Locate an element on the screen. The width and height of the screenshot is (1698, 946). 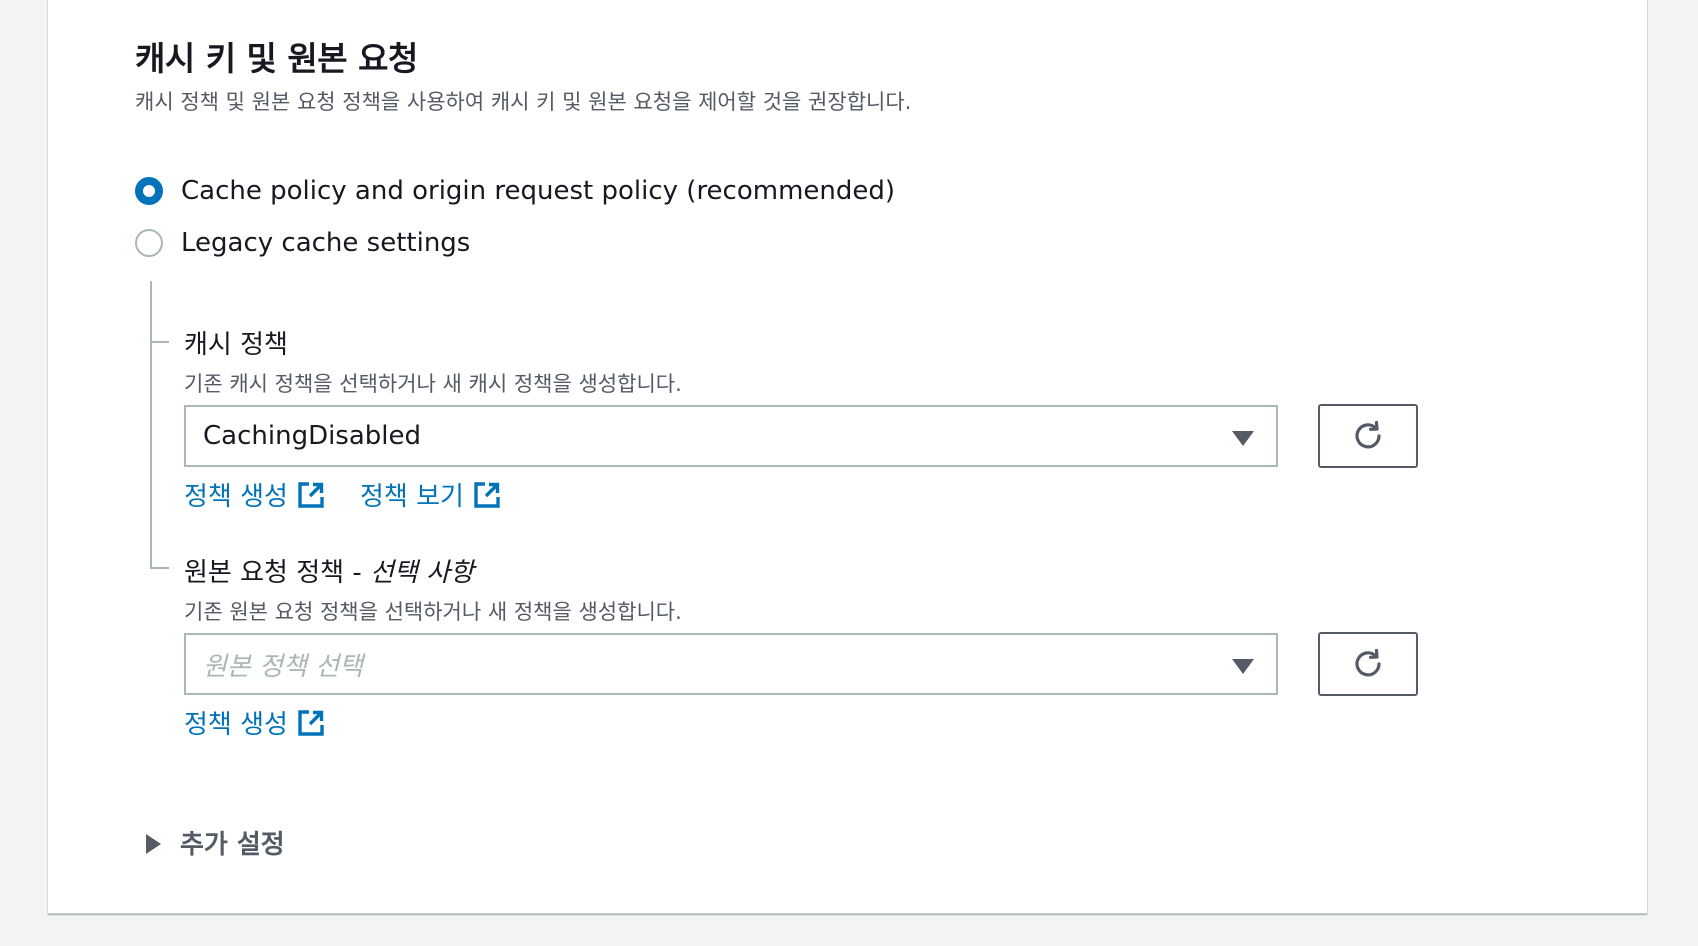
caret-right-icon is located at coordinates (153, 843).